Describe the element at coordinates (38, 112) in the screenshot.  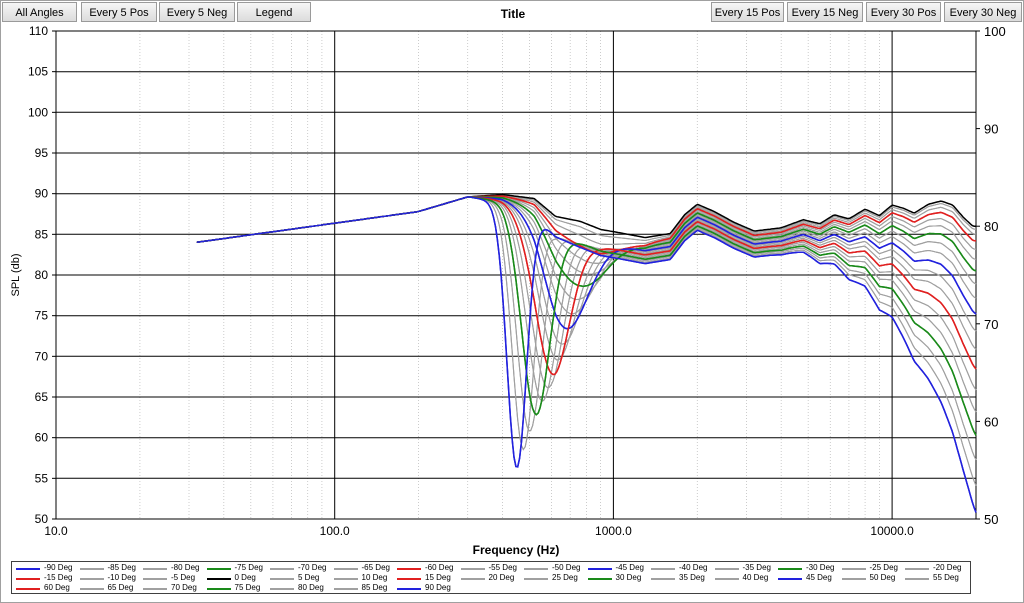
I see `y-tick-label: 100` at that location.